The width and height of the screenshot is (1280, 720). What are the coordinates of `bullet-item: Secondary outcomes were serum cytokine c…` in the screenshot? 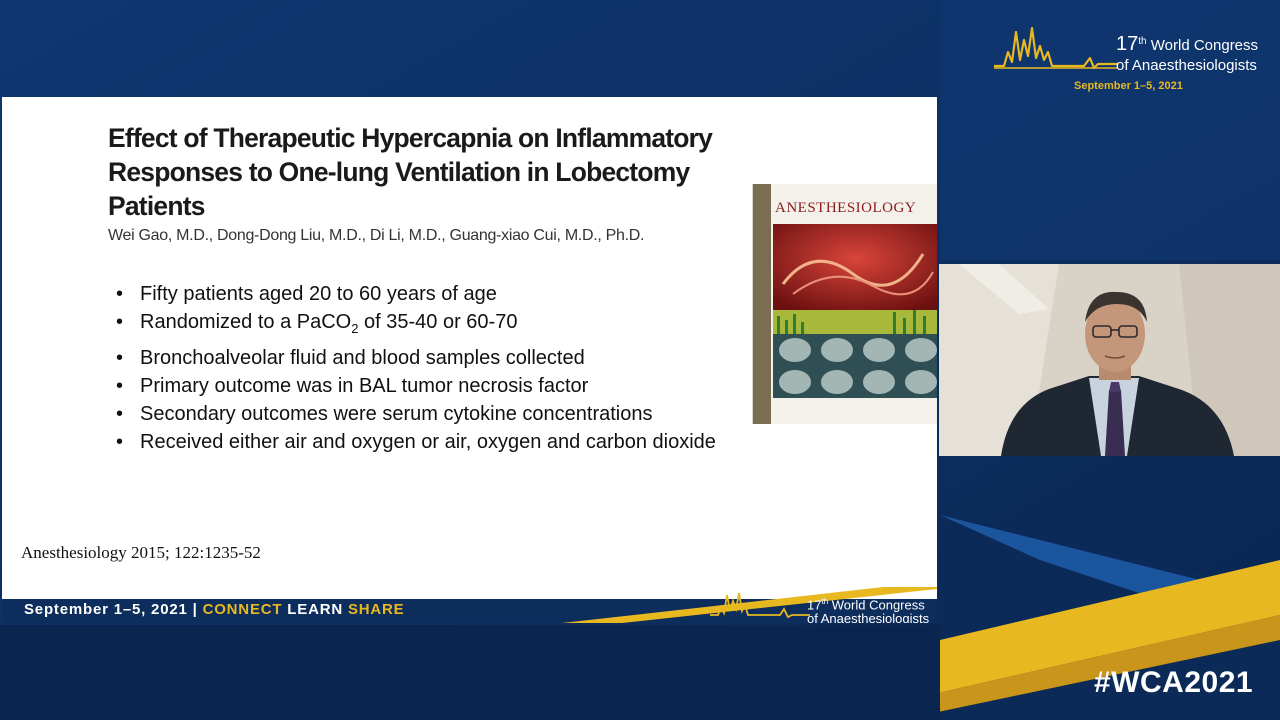 It's located at (415, 414).